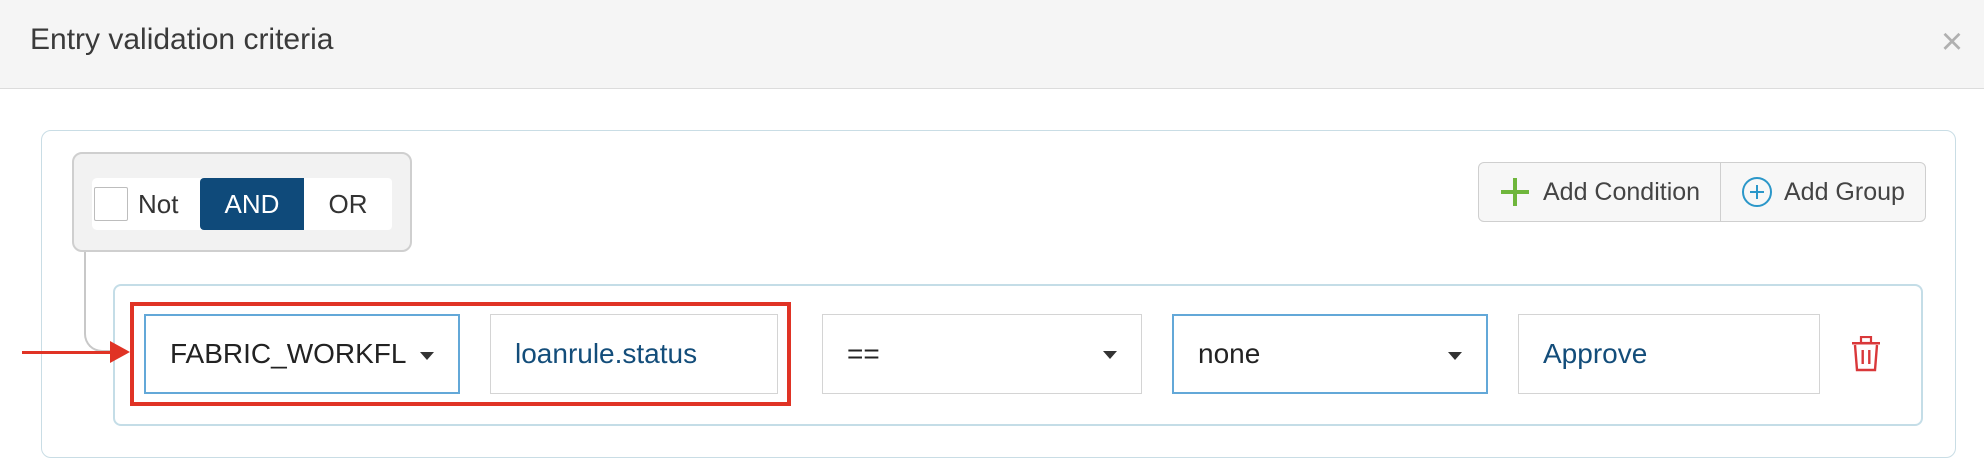 The image size is (1984, 474). I want to click on add-condition-button: Add Condition, so click(1600, 192).